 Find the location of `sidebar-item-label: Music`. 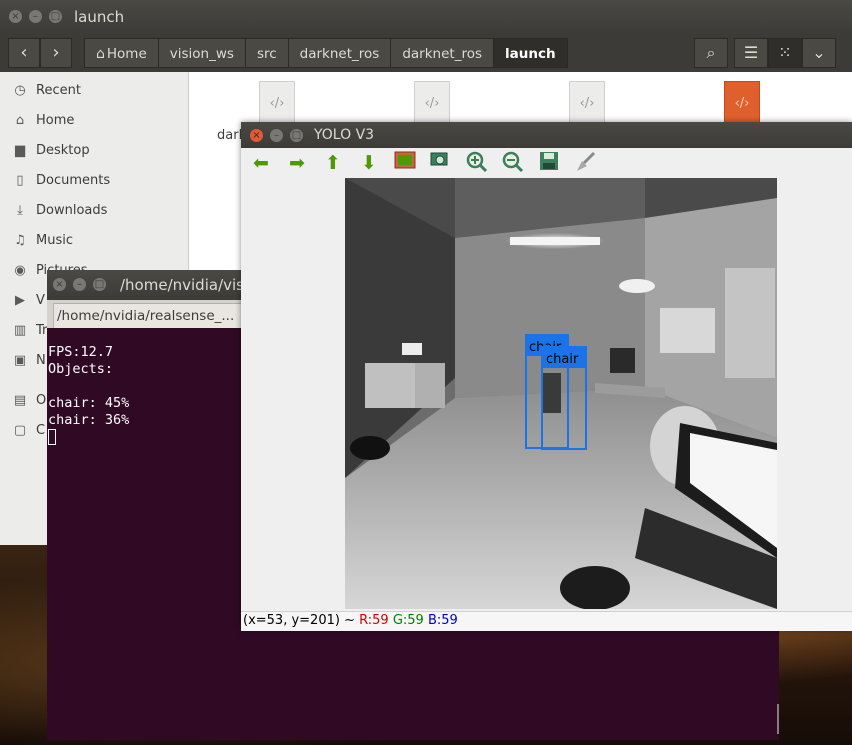

sidebar-item-label: Music is located at coordinates (54, 240).